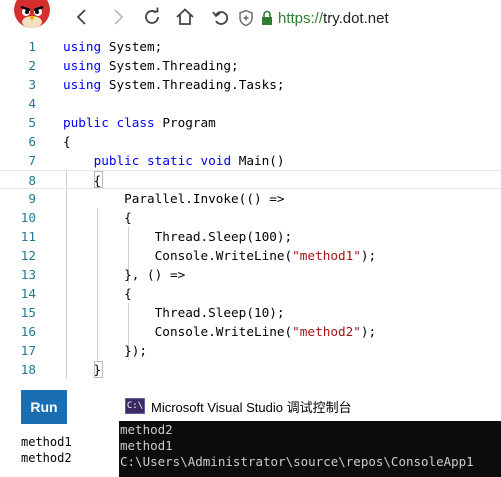 The width and height of the screenshot is (501, 477). I want to click on code-line: 1 using System;, so click(250, 46).